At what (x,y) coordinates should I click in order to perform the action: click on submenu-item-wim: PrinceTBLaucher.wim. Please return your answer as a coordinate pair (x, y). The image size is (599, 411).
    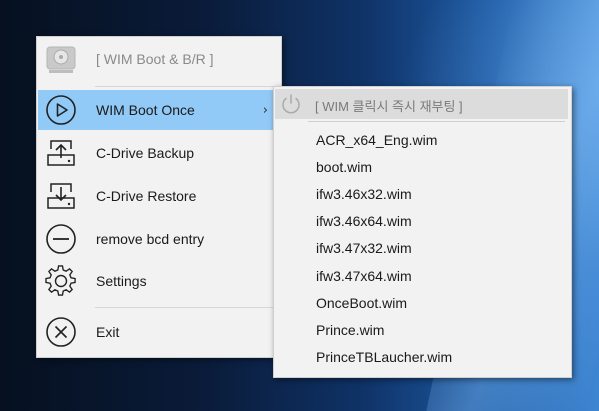
    Looking at the image, I should click on (384, 359).